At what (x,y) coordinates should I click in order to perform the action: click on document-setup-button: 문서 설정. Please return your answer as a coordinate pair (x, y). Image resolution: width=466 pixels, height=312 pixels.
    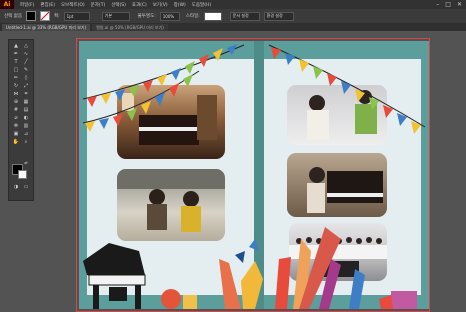
    Looking at the image, I should click on (244, 16).